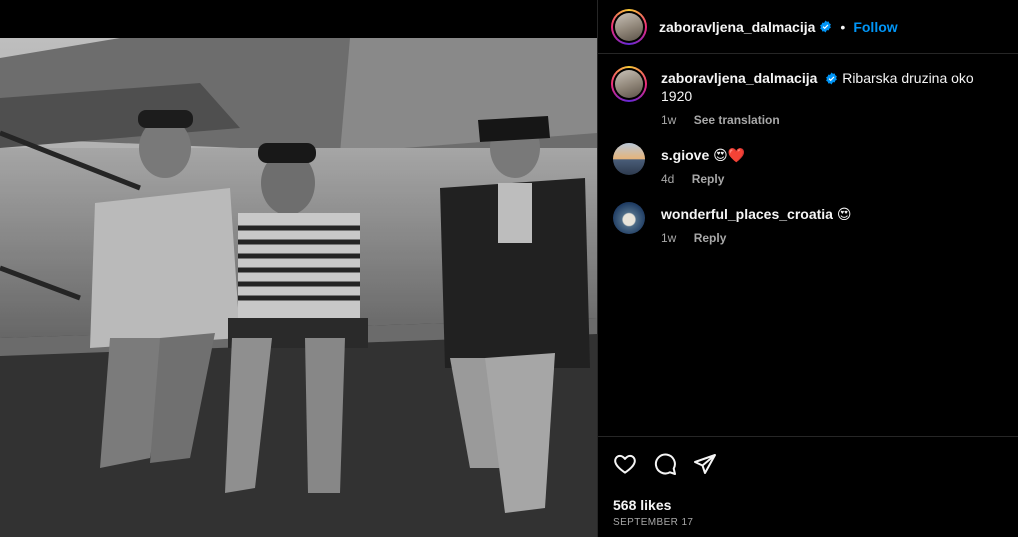 The image size is (1018, 537). I want to click on comment-username: wonderful_places_croatia, so click(747, 214).